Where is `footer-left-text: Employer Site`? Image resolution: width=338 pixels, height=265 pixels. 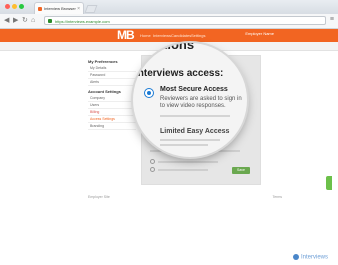 footer-left-text: Employer Site is located at coordinates (99, 197).